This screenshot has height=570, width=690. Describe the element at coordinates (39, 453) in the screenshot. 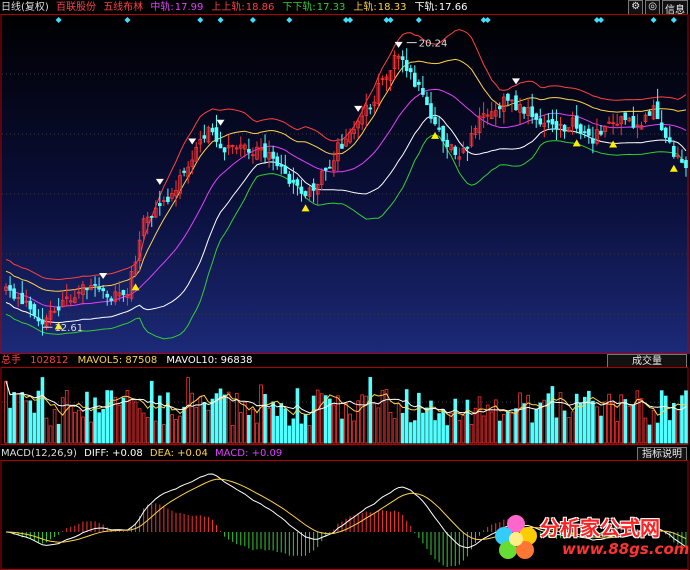

I see `macd-title: MACD(12,26,9)` at that location.